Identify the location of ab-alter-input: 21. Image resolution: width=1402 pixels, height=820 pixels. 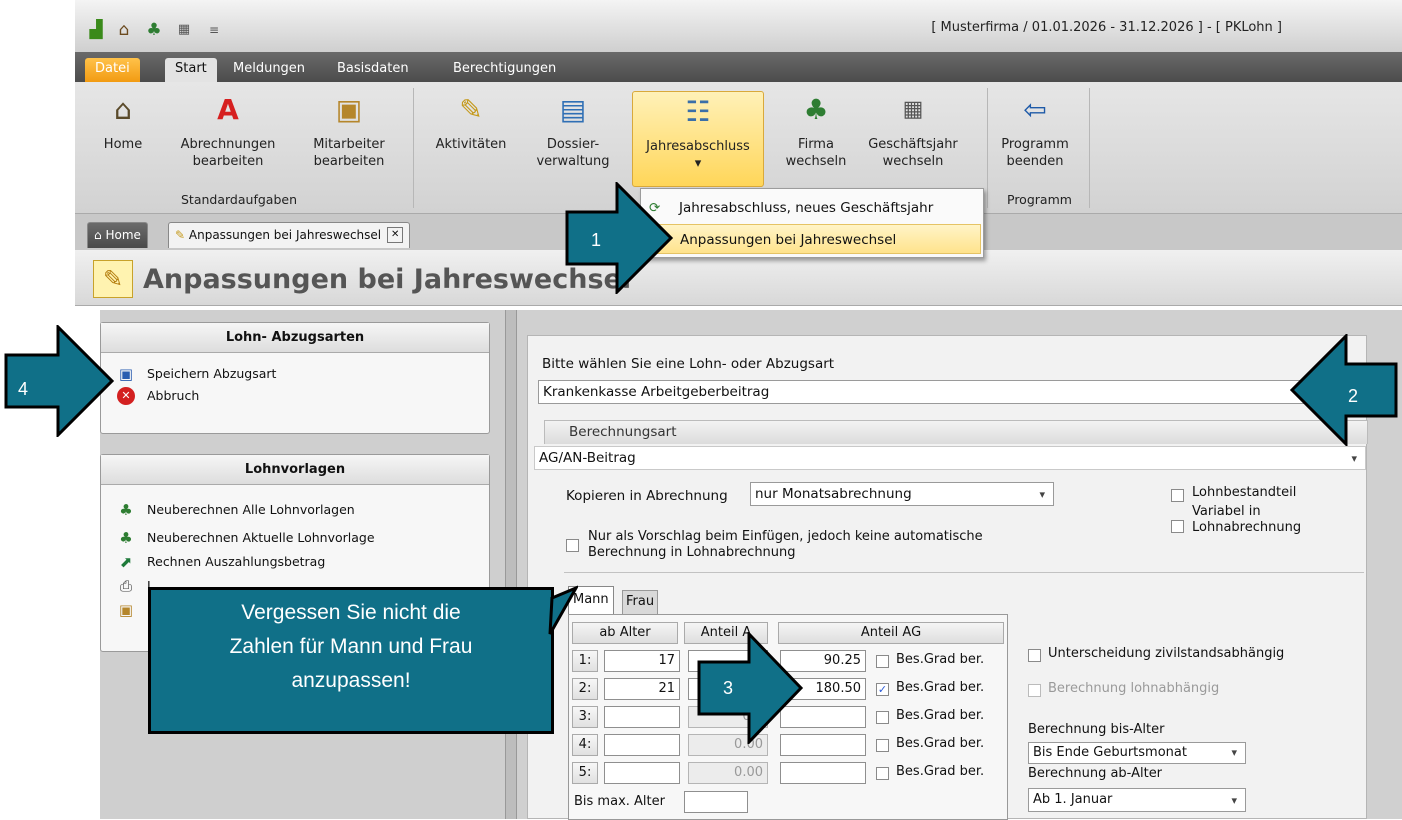
(642, 689).